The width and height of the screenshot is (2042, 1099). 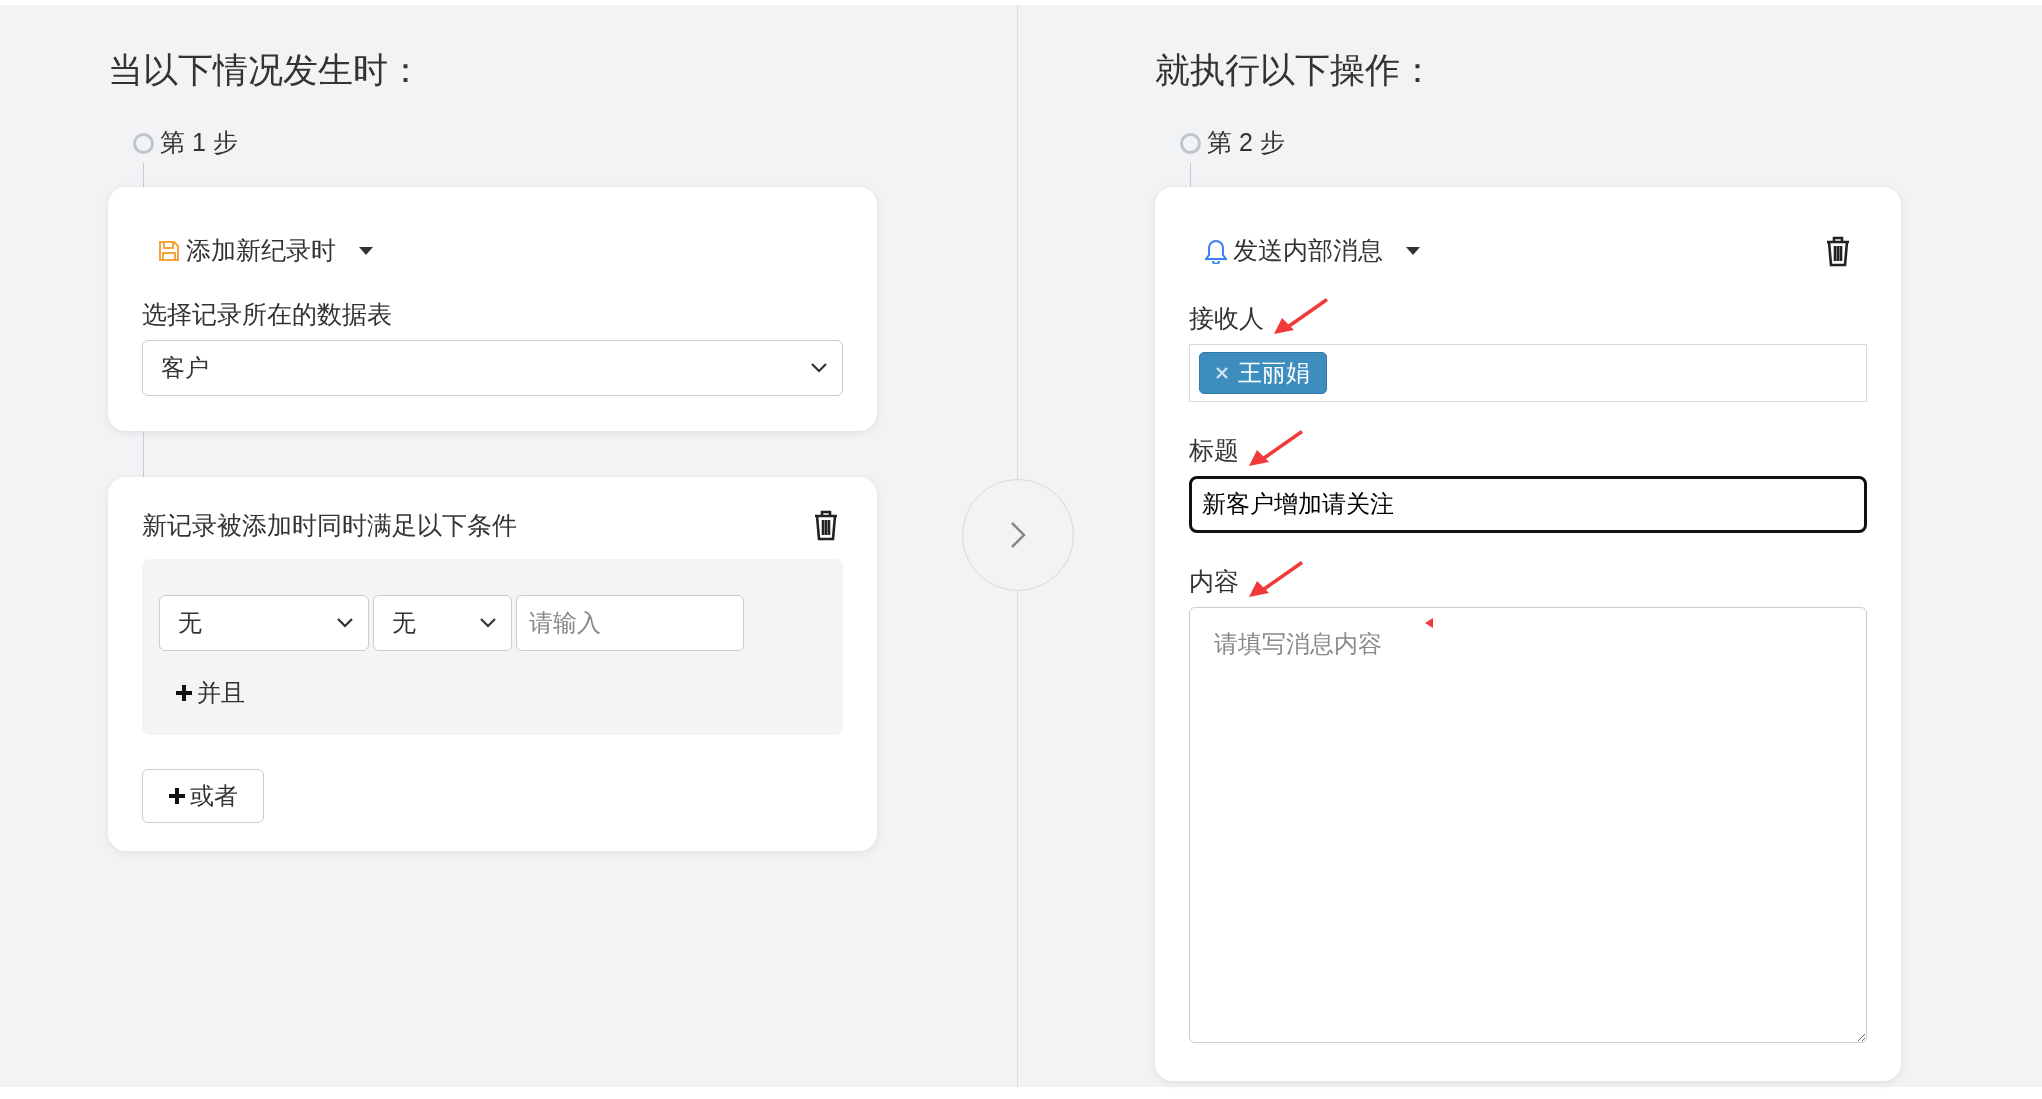 What do you see at coordinates (1295, 70) in the screenshot?
I see `section-heading: 就执行以下操作：` at bounding box center [1295, 70].